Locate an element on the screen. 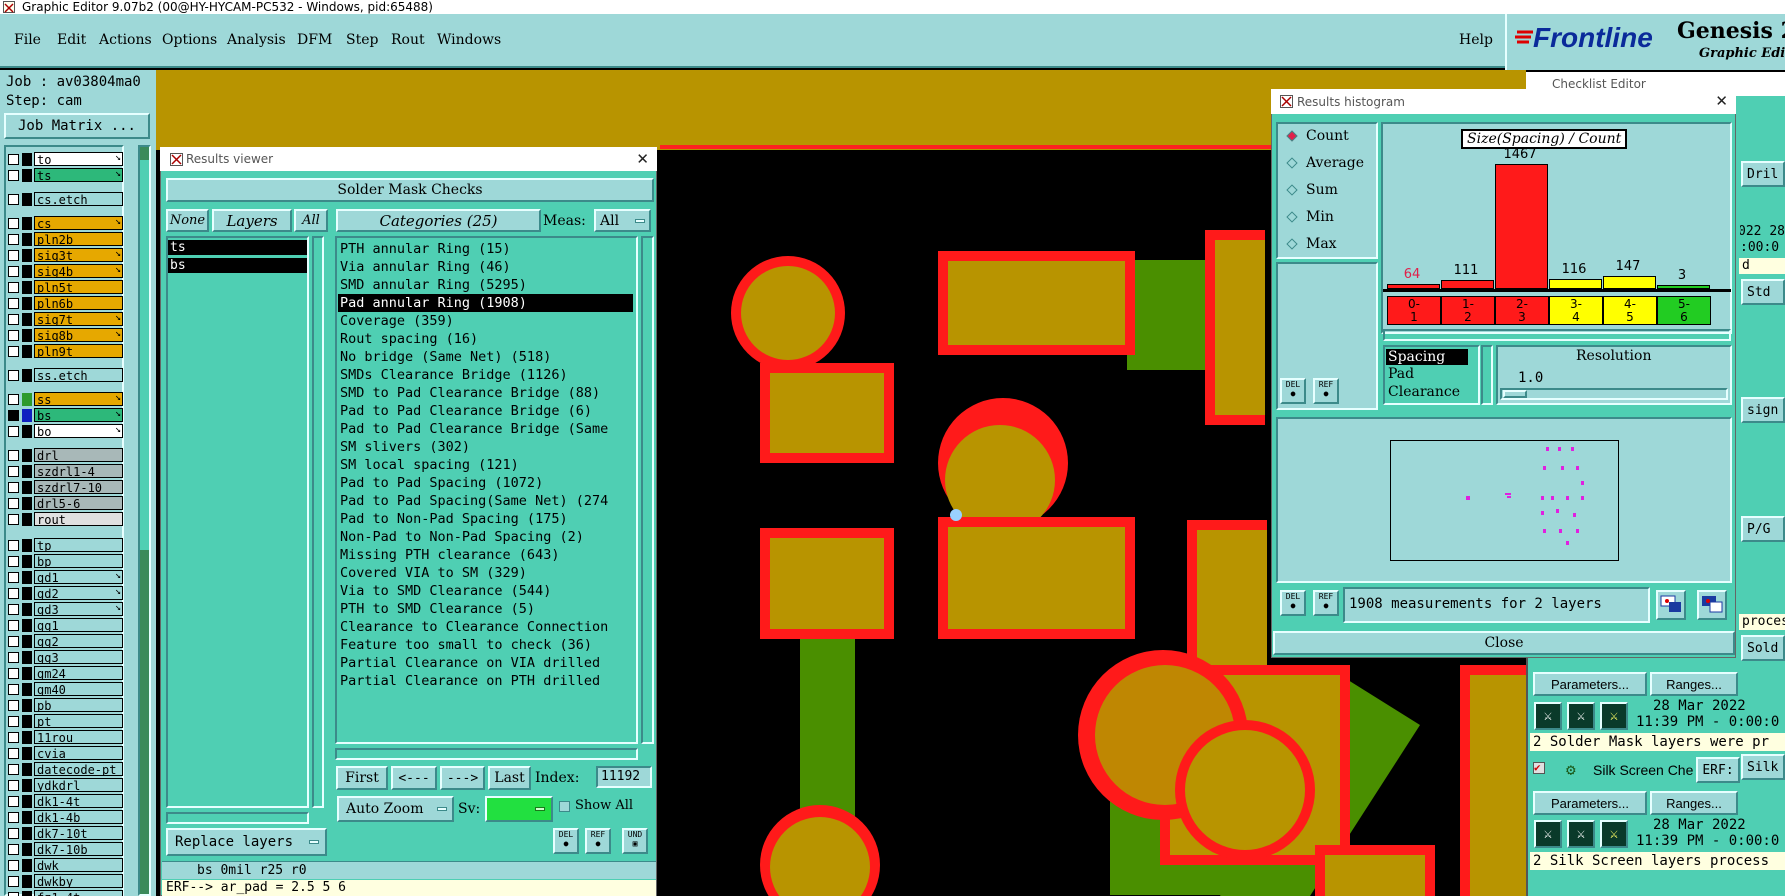 This screenshot has height=896, width=1785. prev-button: <--- is located at coordinates (414, 778).